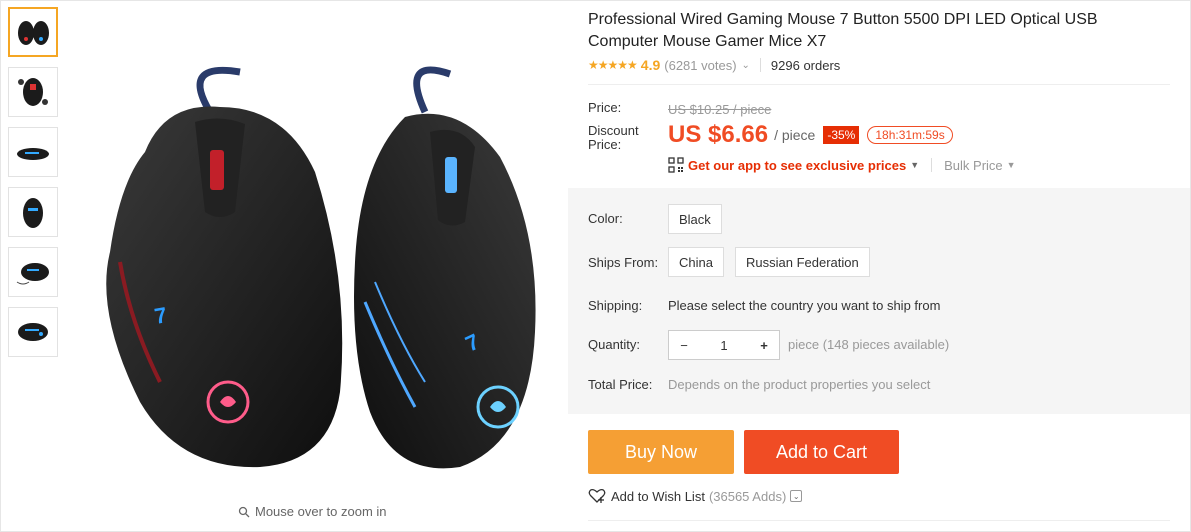 The width and height of the screenshot is (1191, 532). Describe the element at coordinates (720, 109) in the screenshot. I see `original-price: US $10.25 / piece` at that location.